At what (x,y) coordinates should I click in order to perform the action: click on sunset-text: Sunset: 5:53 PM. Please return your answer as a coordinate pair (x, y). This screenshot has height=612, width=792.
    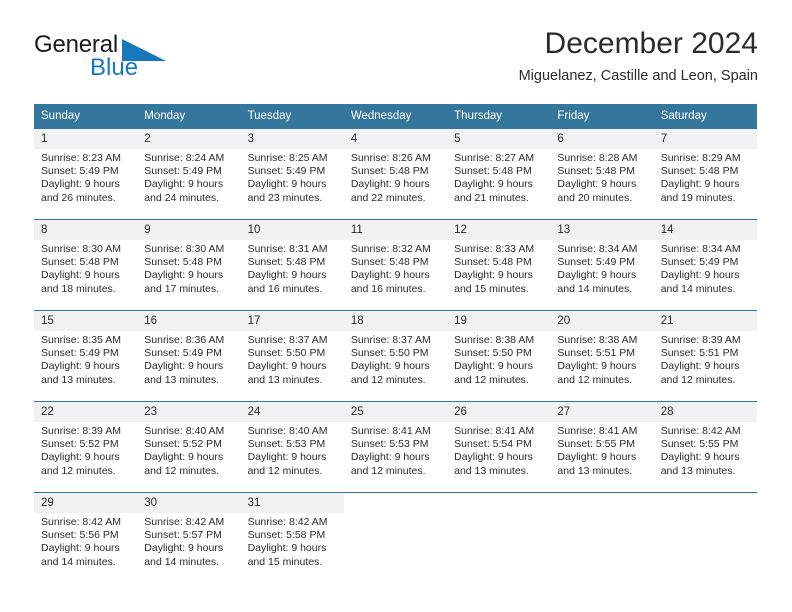
    Looking at the image, I should click on (286, 444).